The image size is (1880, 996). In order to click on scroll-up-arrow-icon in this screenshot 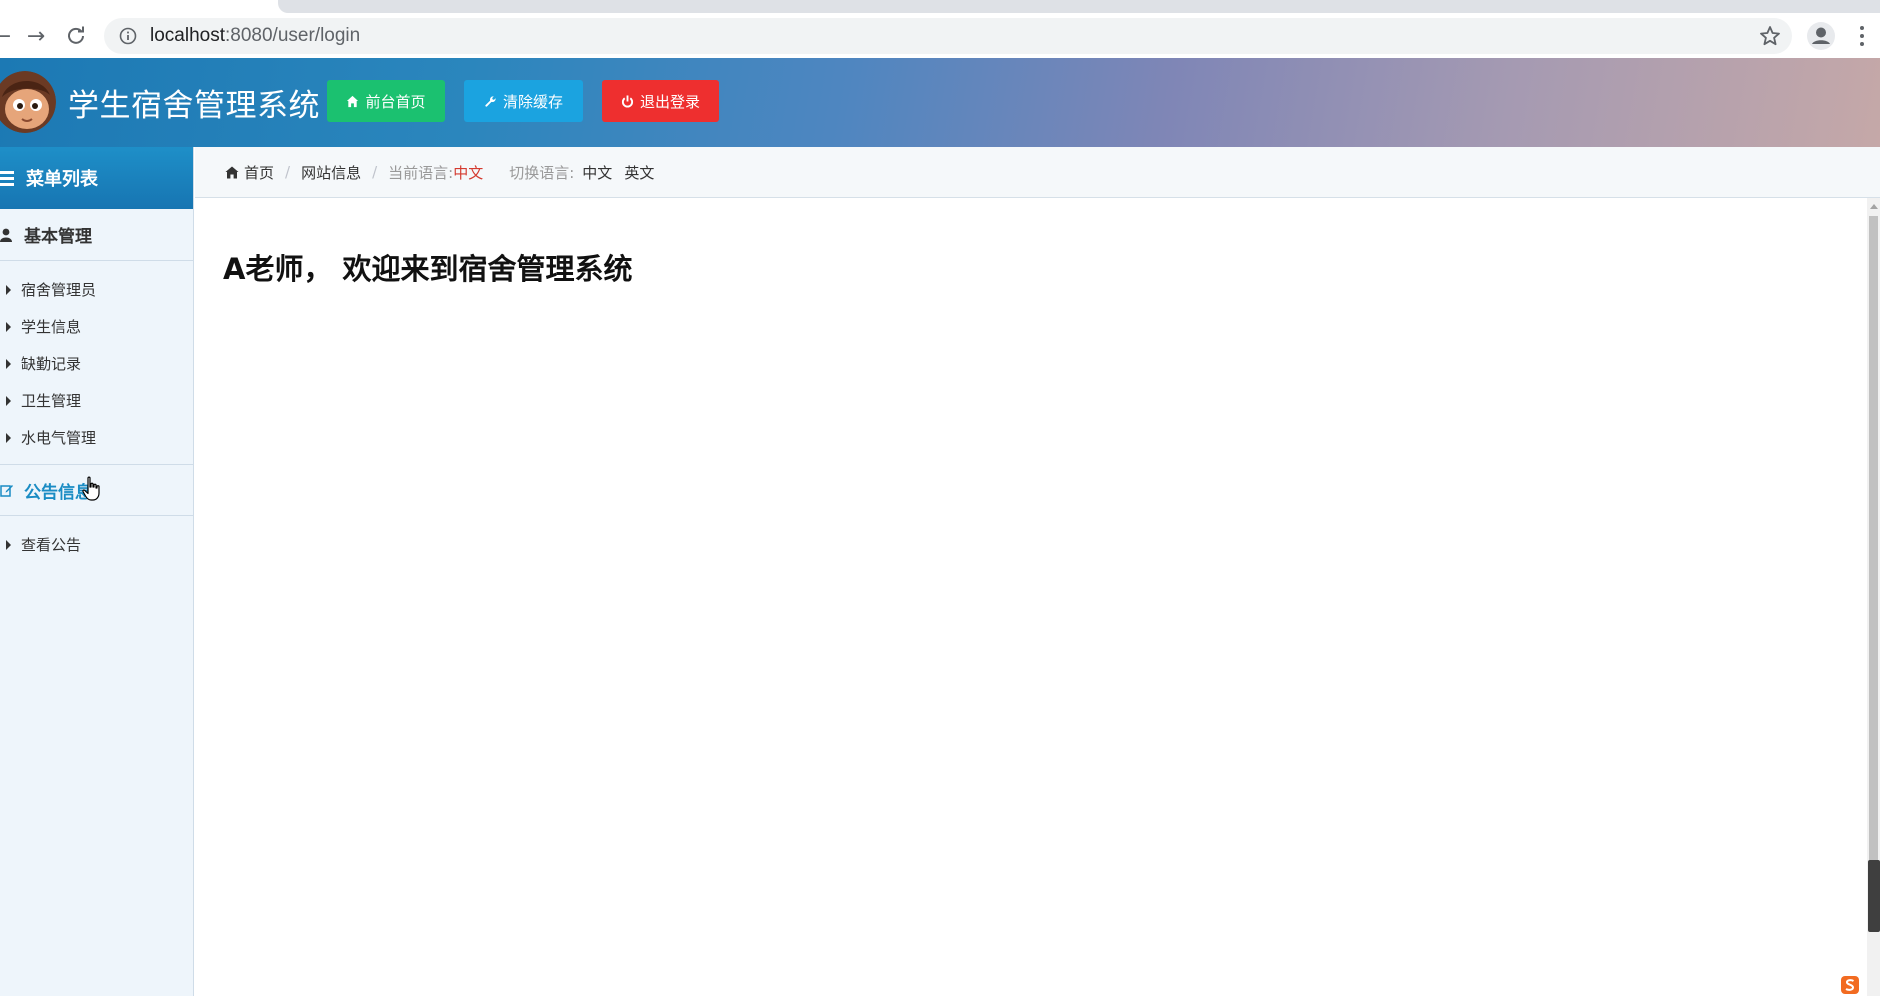, I will do `click(1874, 206)`.